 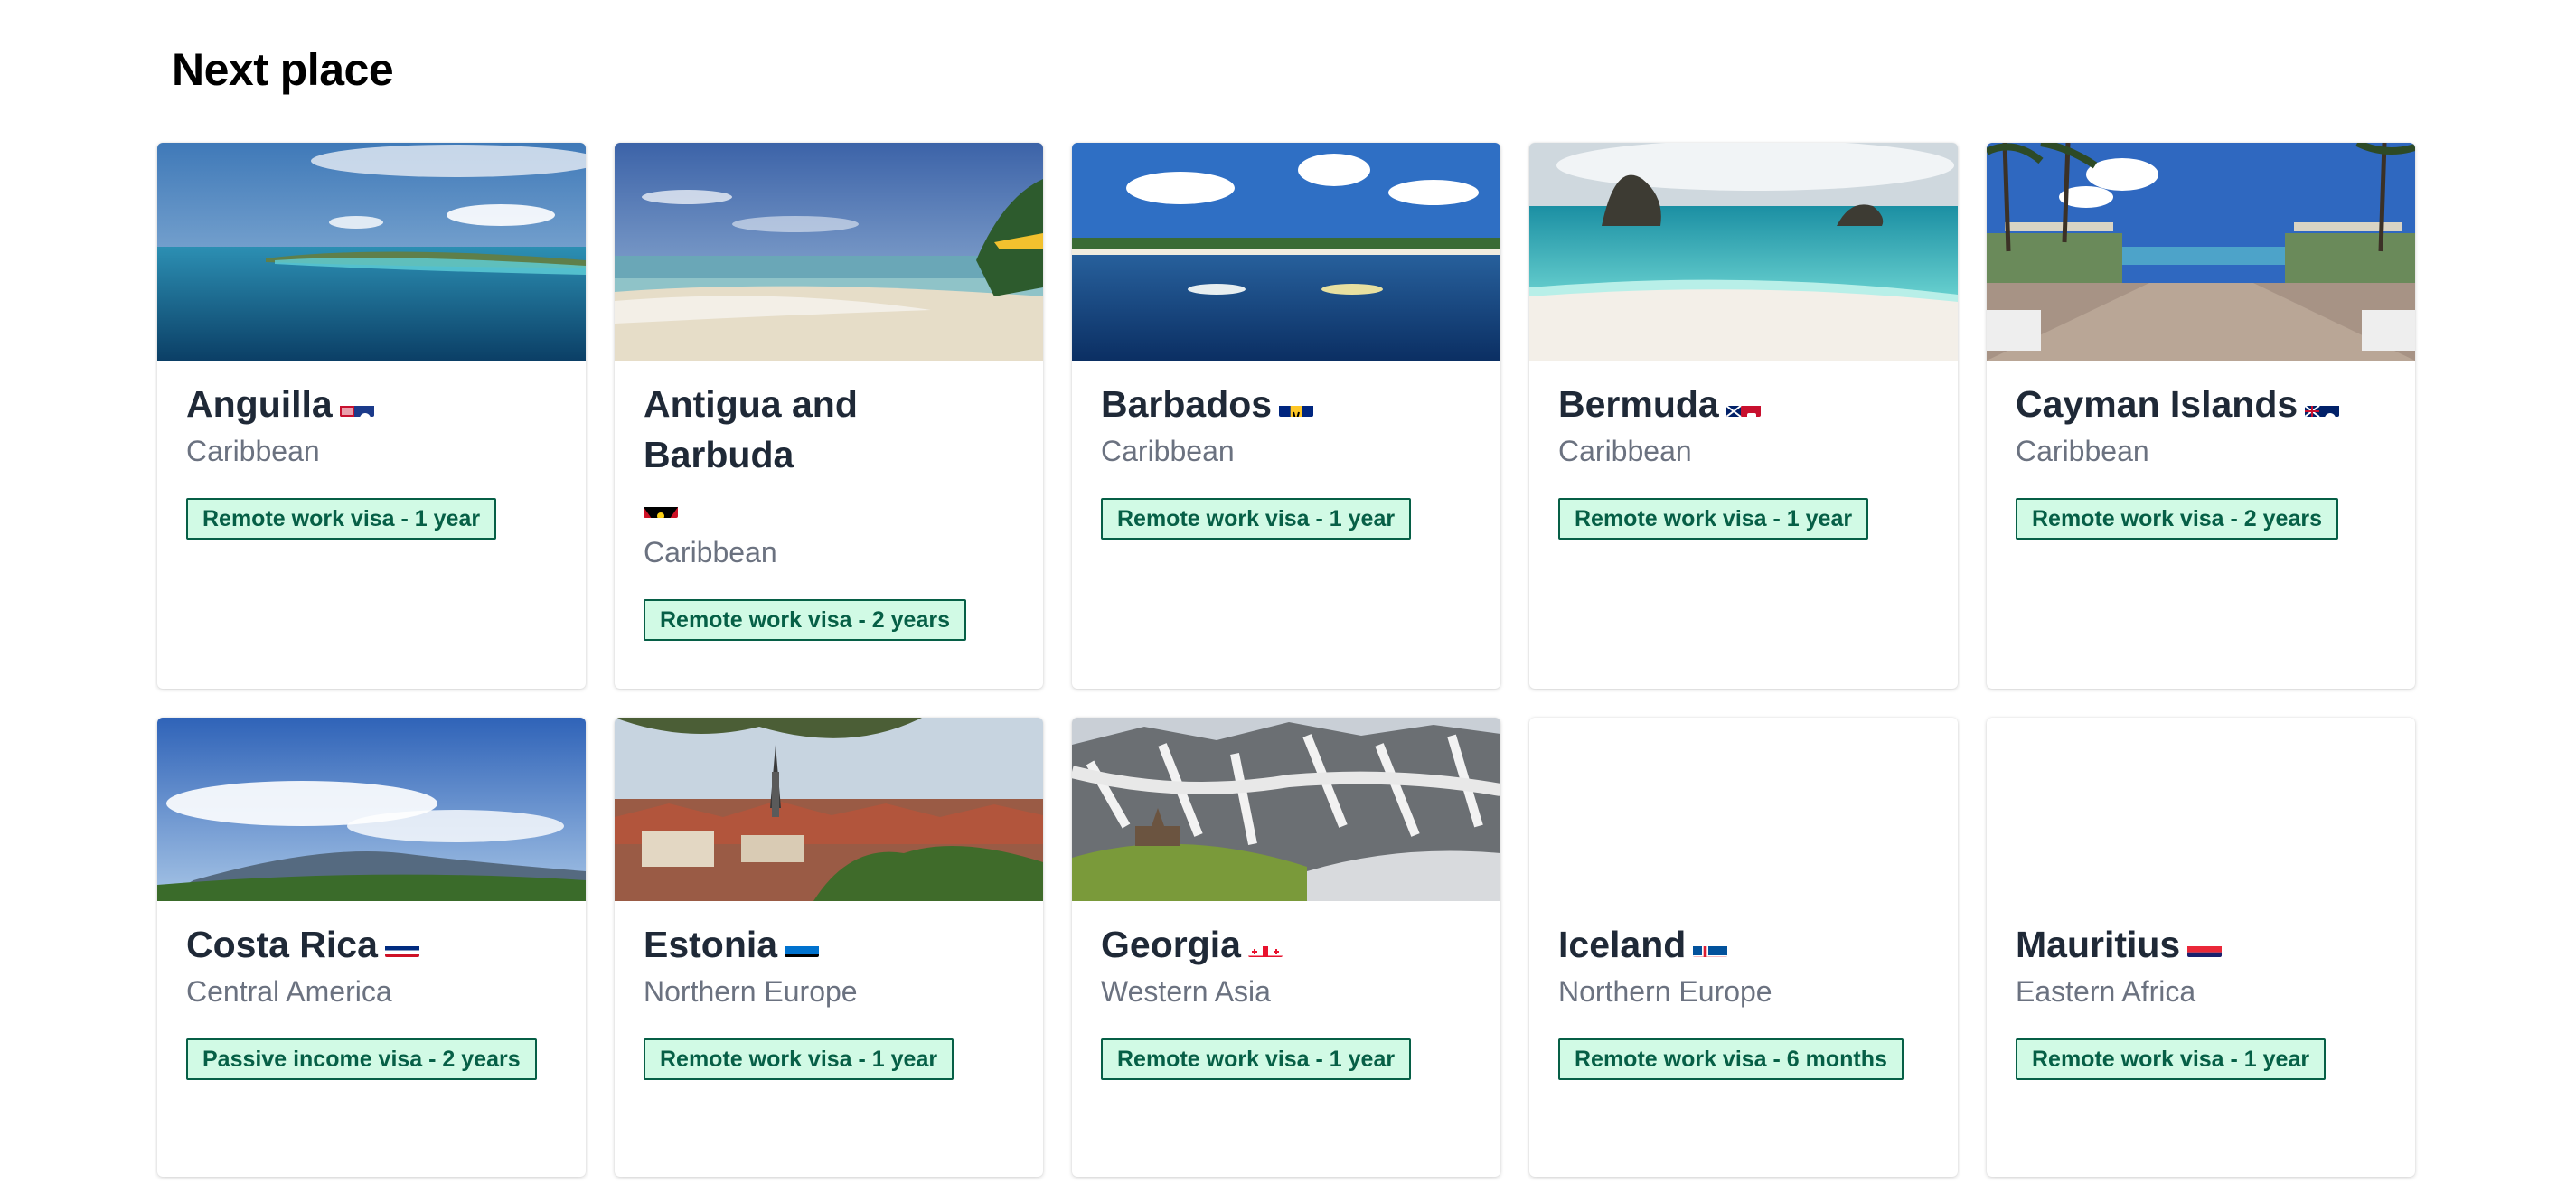 I want to click on card-name: Mauritius, so click(x=2098, y=945).